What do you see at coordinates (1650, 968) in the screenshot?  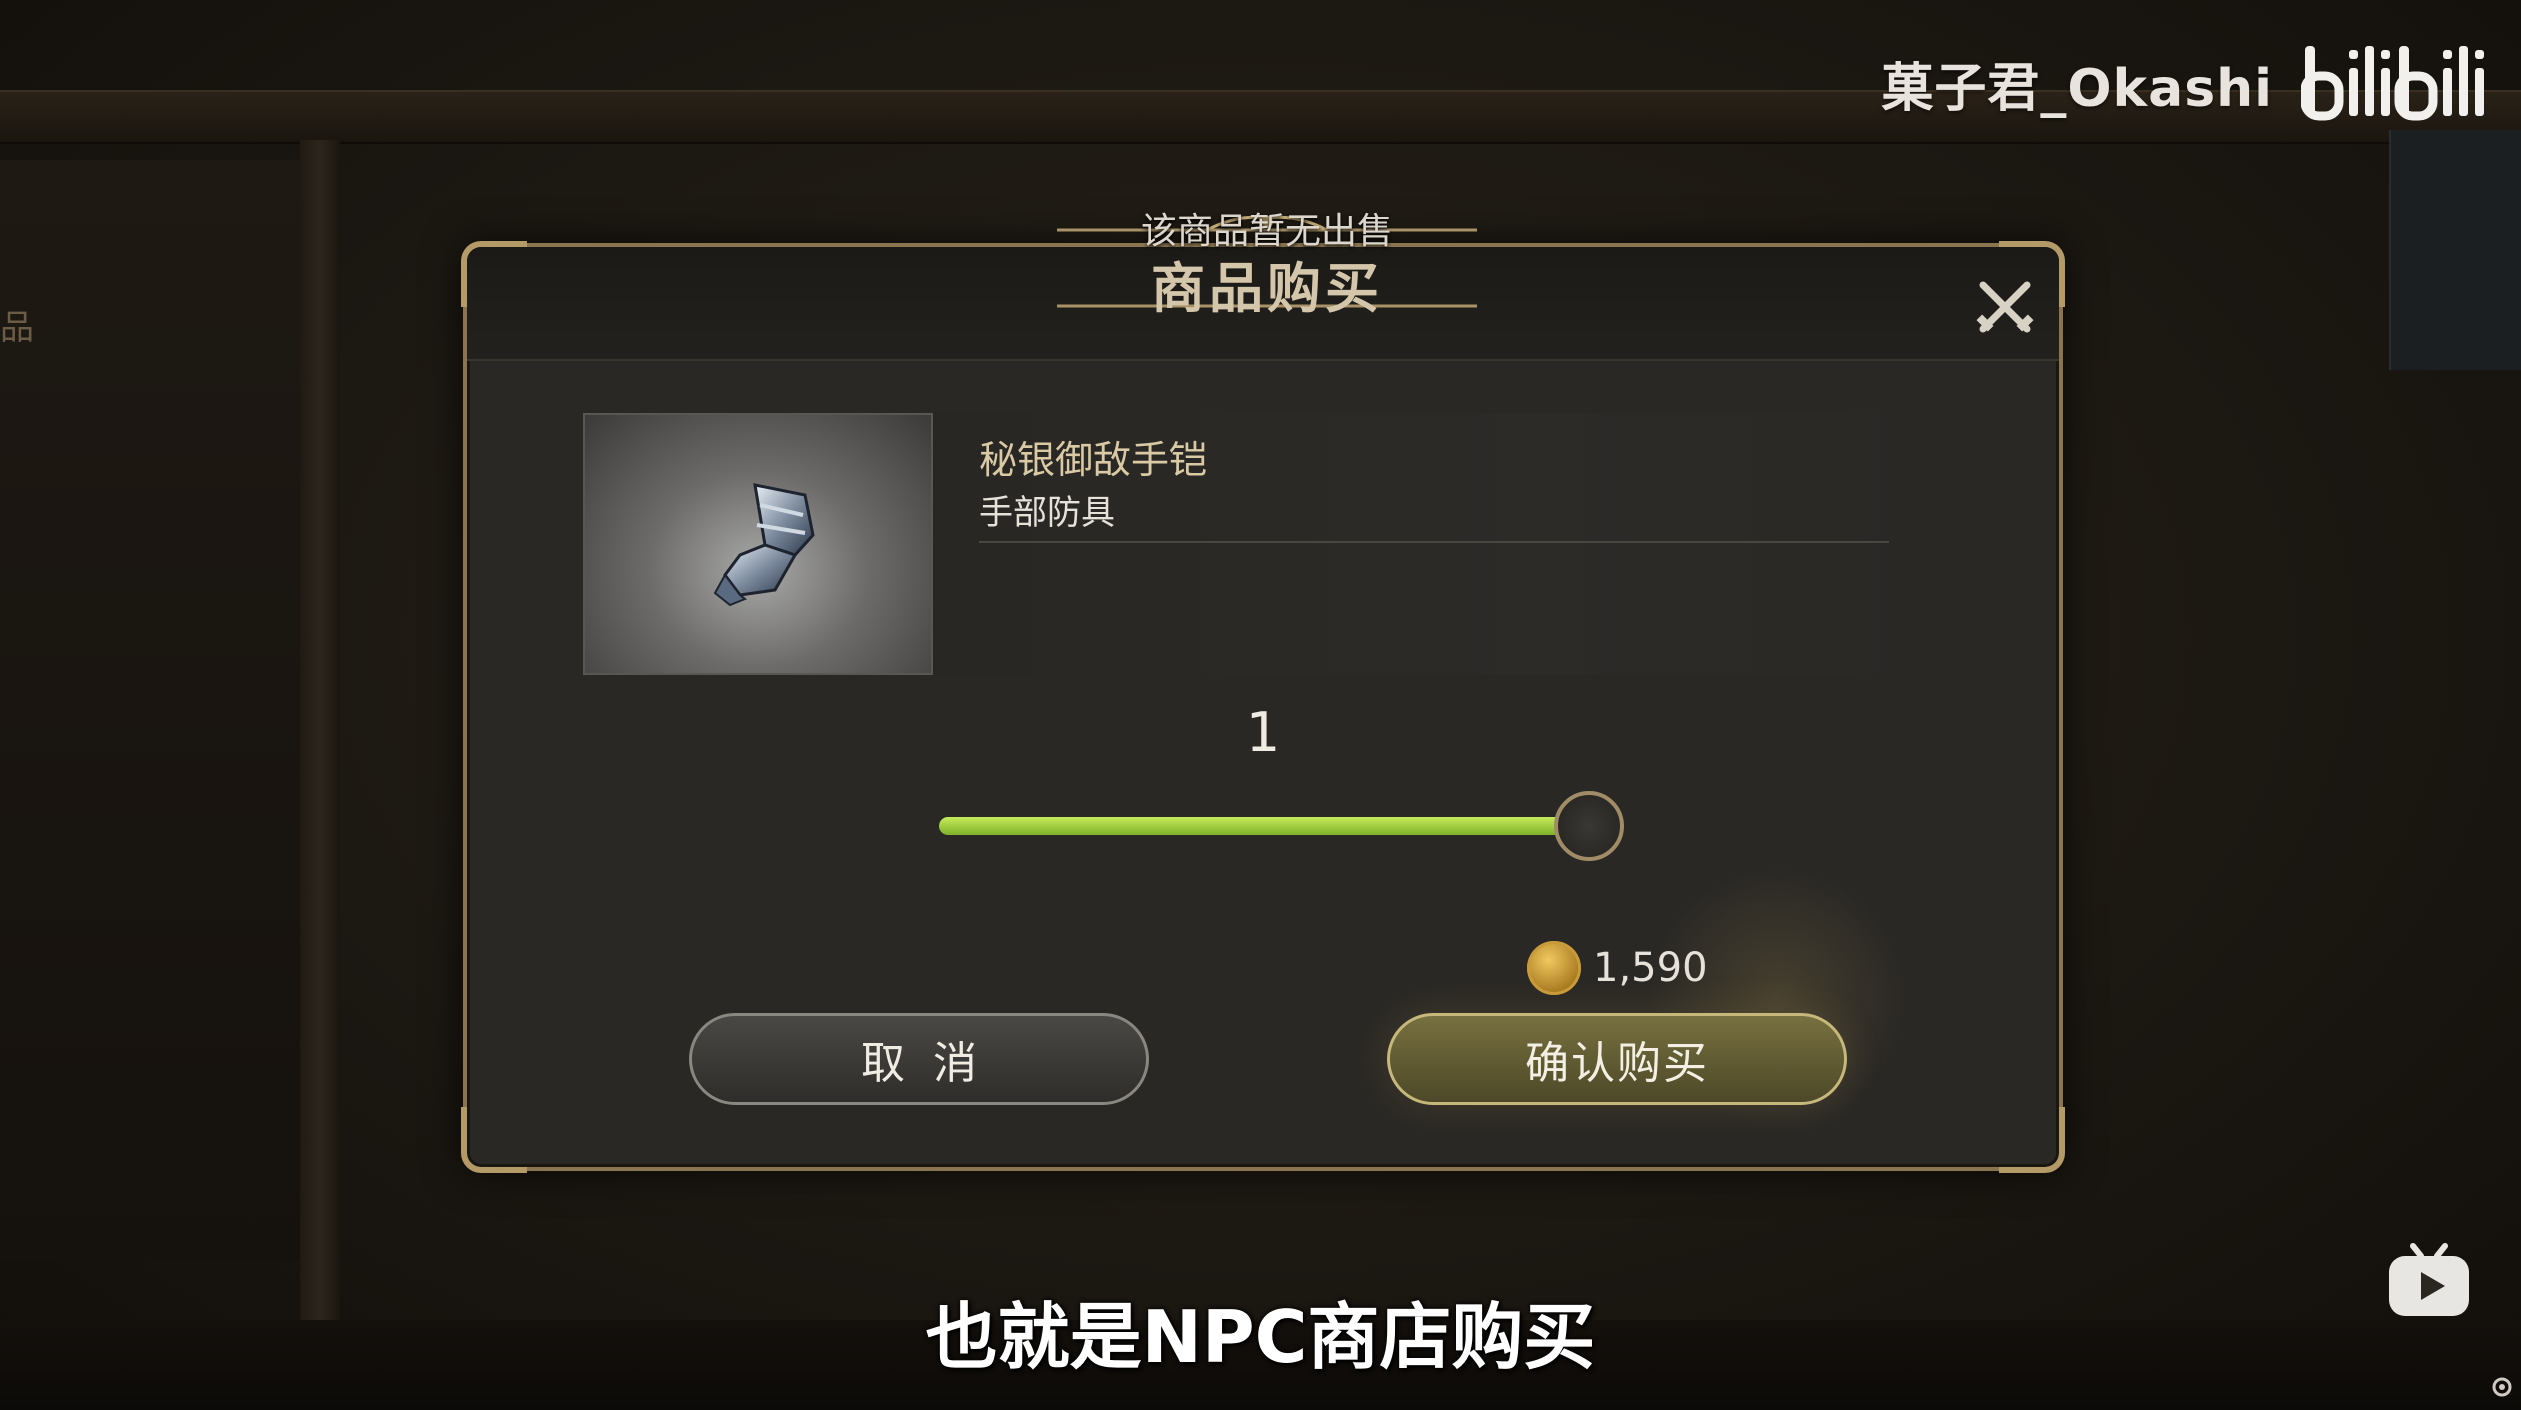 I see `price-amount: 1,590` at bounding box center [1650, 968].